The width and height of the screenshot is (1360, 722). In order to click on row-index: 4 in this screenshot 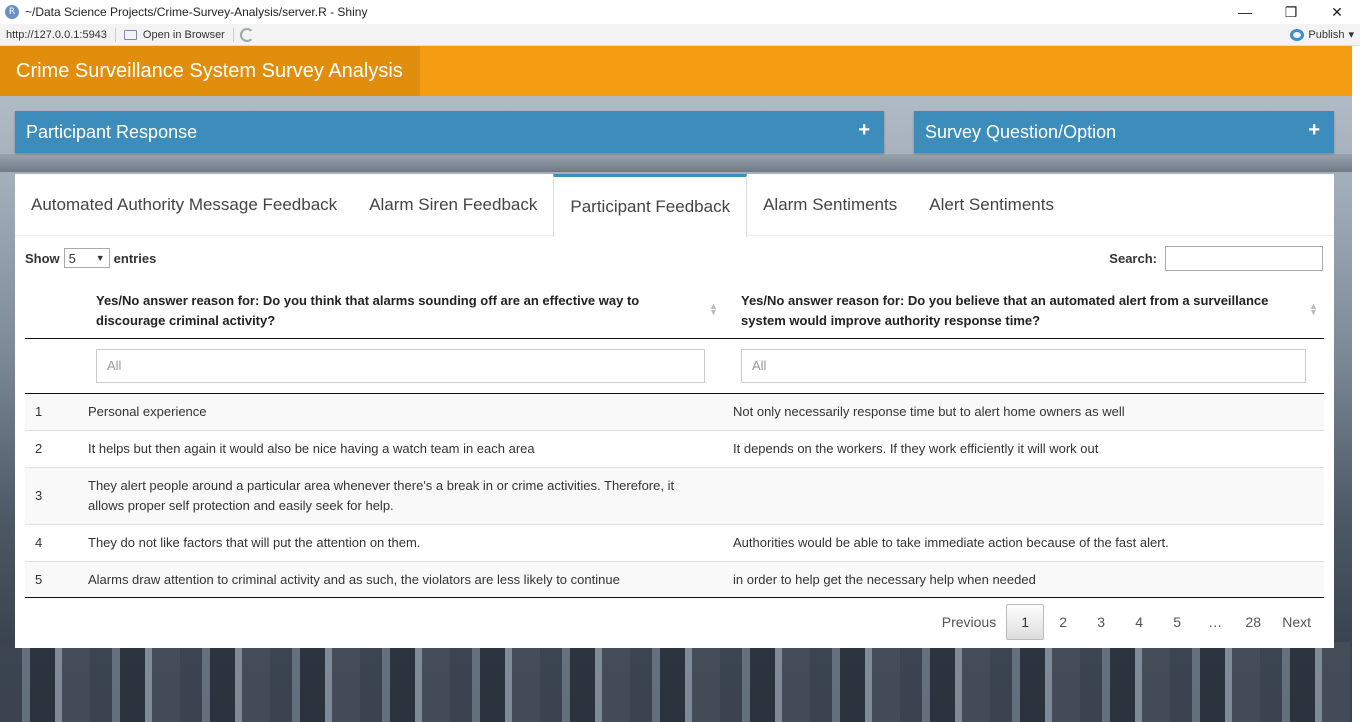, I will do `click(39, 542)`.